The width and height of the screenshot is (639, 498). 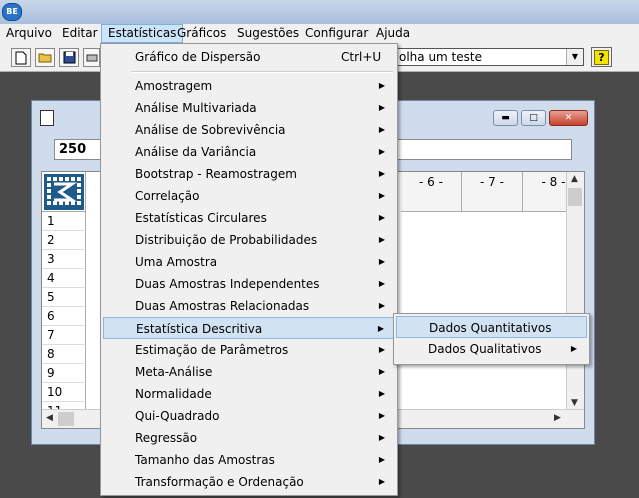 I want to click on scroll-up-icon: ▲, so click(x=574, y=179).